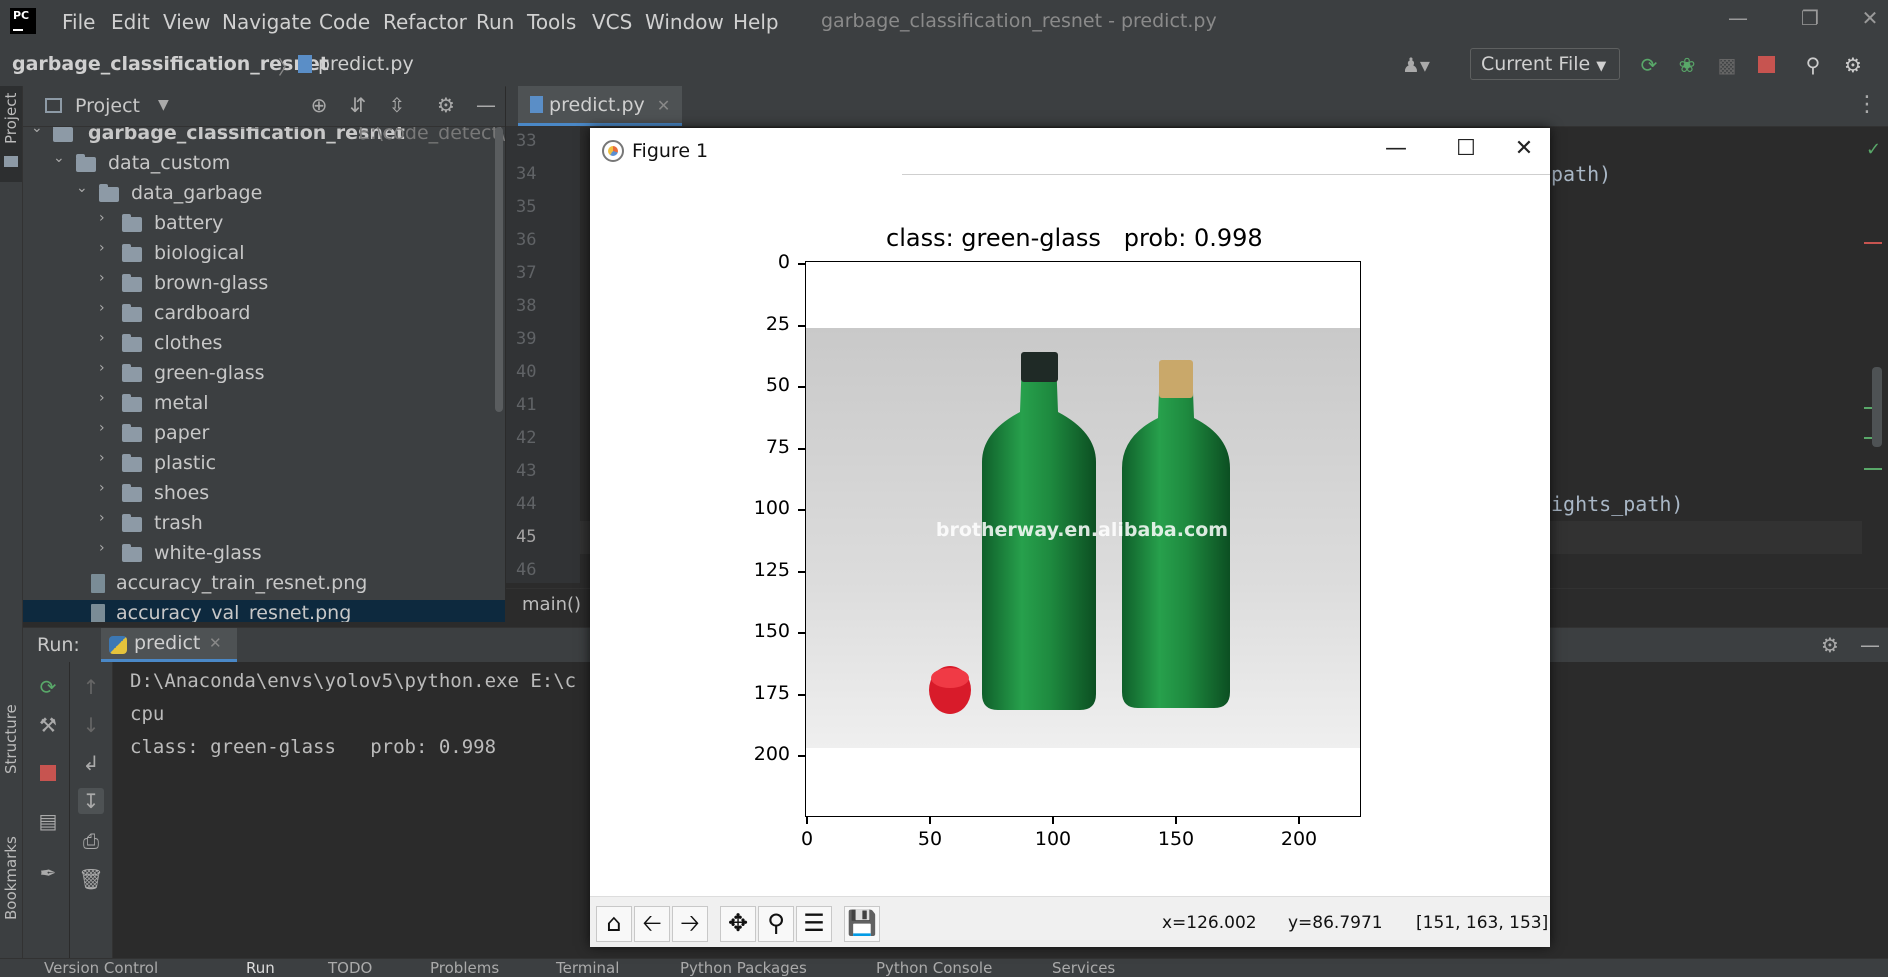 The width and height of the screenshot is (1888, 977). Describe the element at coordinates (186, 22) in the screenshot. I see `menu-view: View` at that location.